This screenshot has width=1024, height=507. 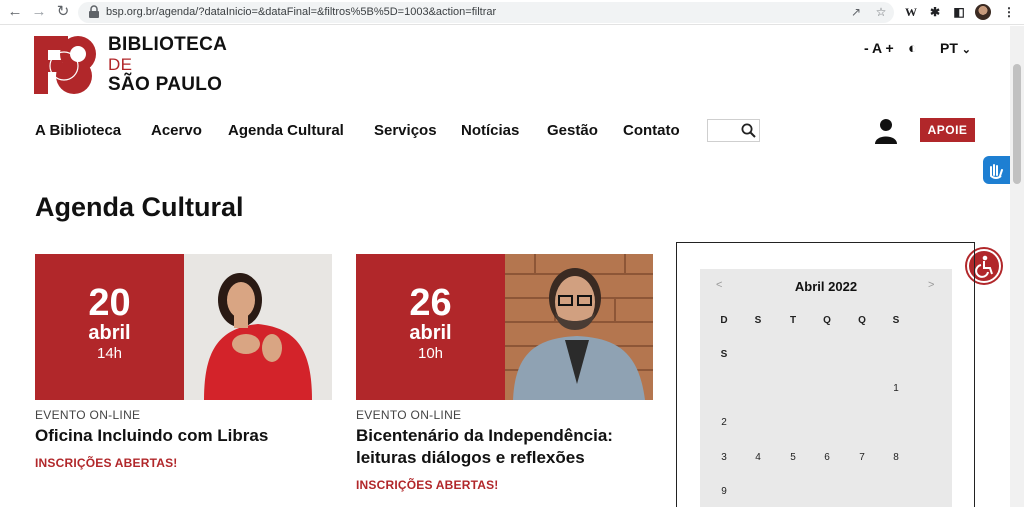 I want to click on page-title: Agenda Cultural, so click(x=139, y=207).